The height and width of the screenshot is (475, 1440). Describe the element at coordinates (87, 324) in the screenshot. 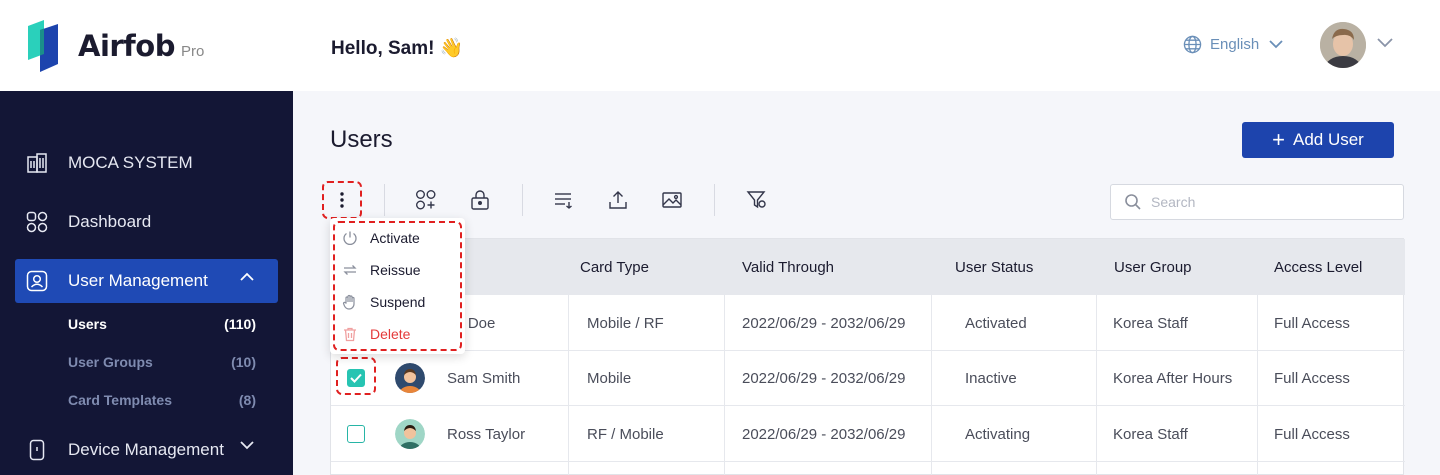

I see `subitem-label: Users` at that location.